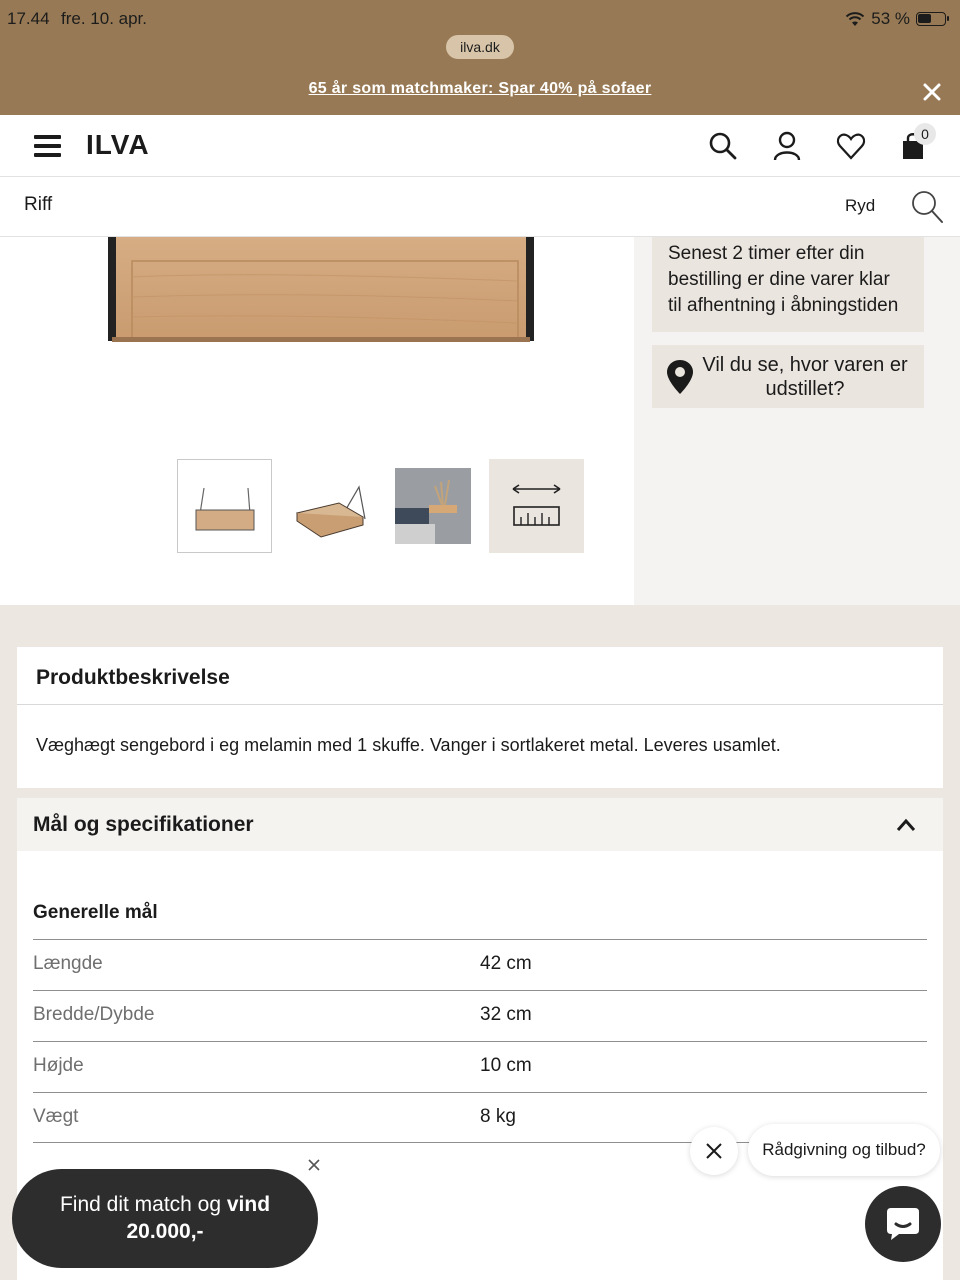  I want to click on status-time: 17.44, so click(28, 18).